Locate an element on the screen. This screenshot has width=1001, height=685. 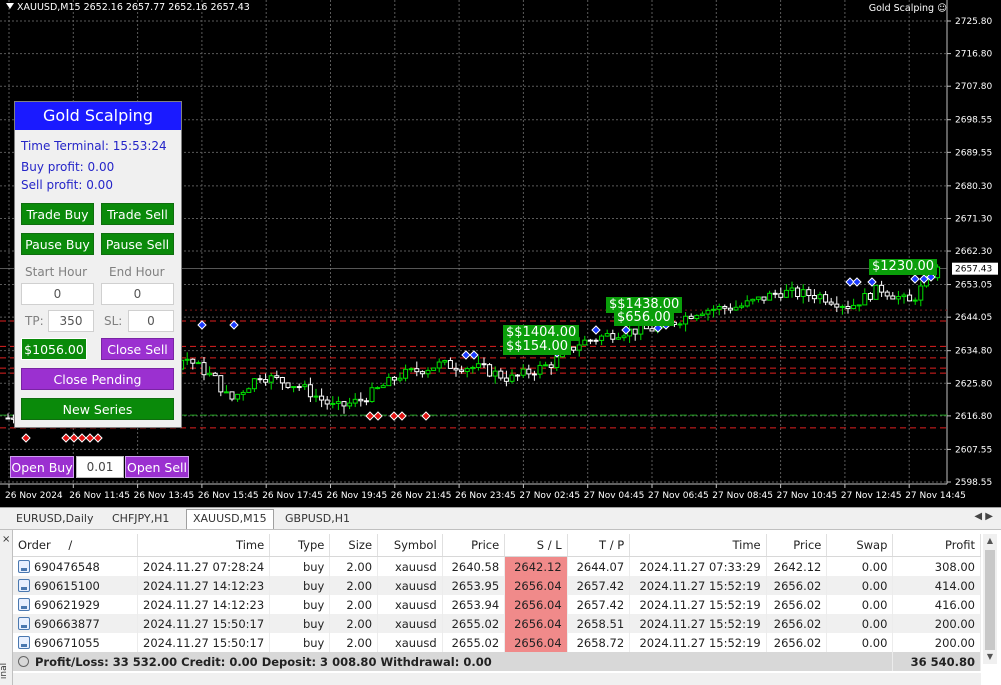
close-pending-button: Close Pending is located at coordinates (97, 379).